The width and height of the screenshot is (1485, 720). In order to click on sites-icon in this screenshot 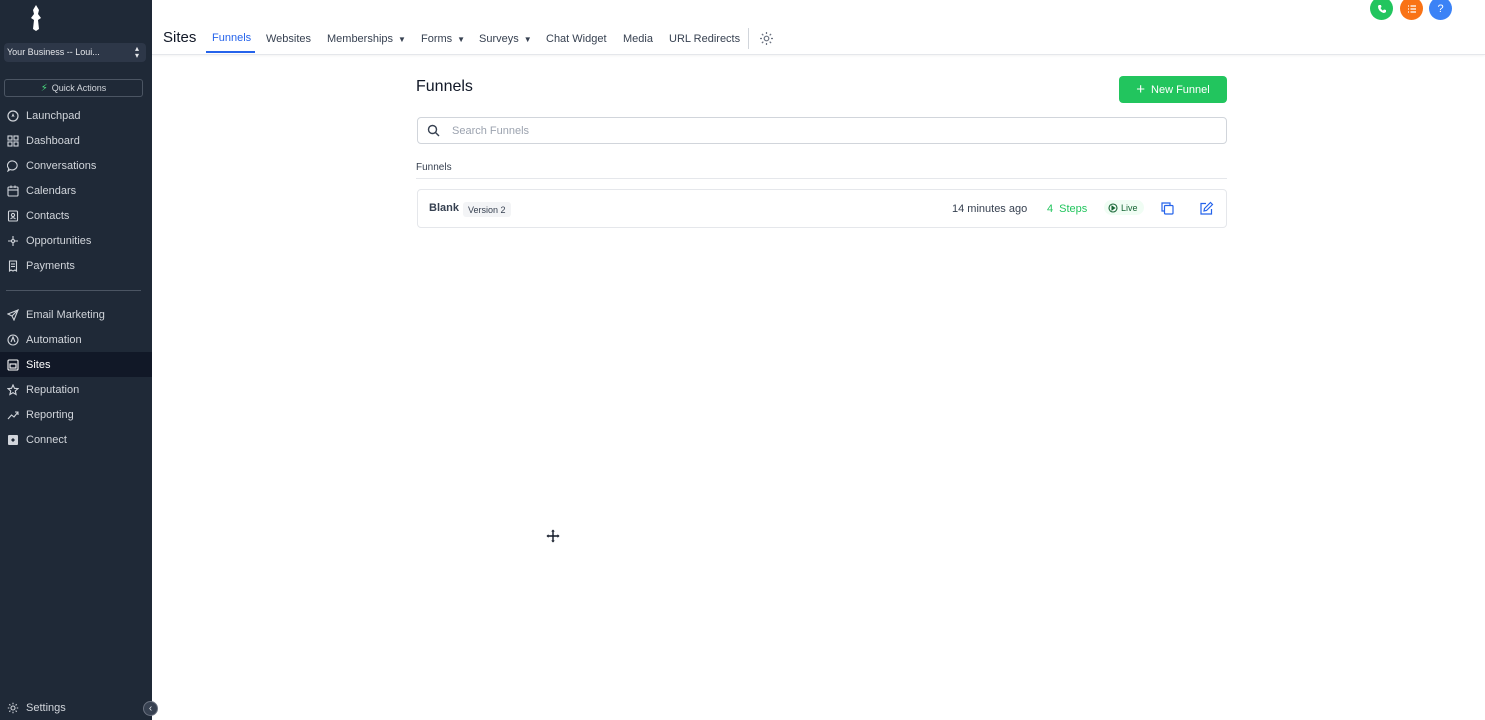, I will do `click(13, 365)`.